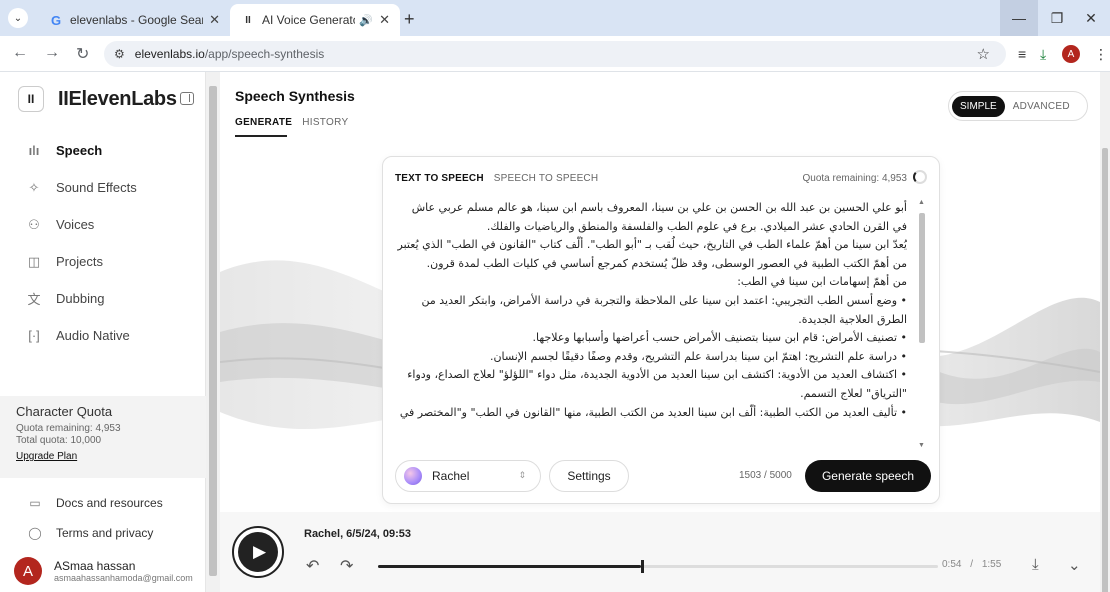 Image resolution: width=1110 pixels, height=592 pixels. I want to click on sidebar-item-label: Speech, so click(79, 150).